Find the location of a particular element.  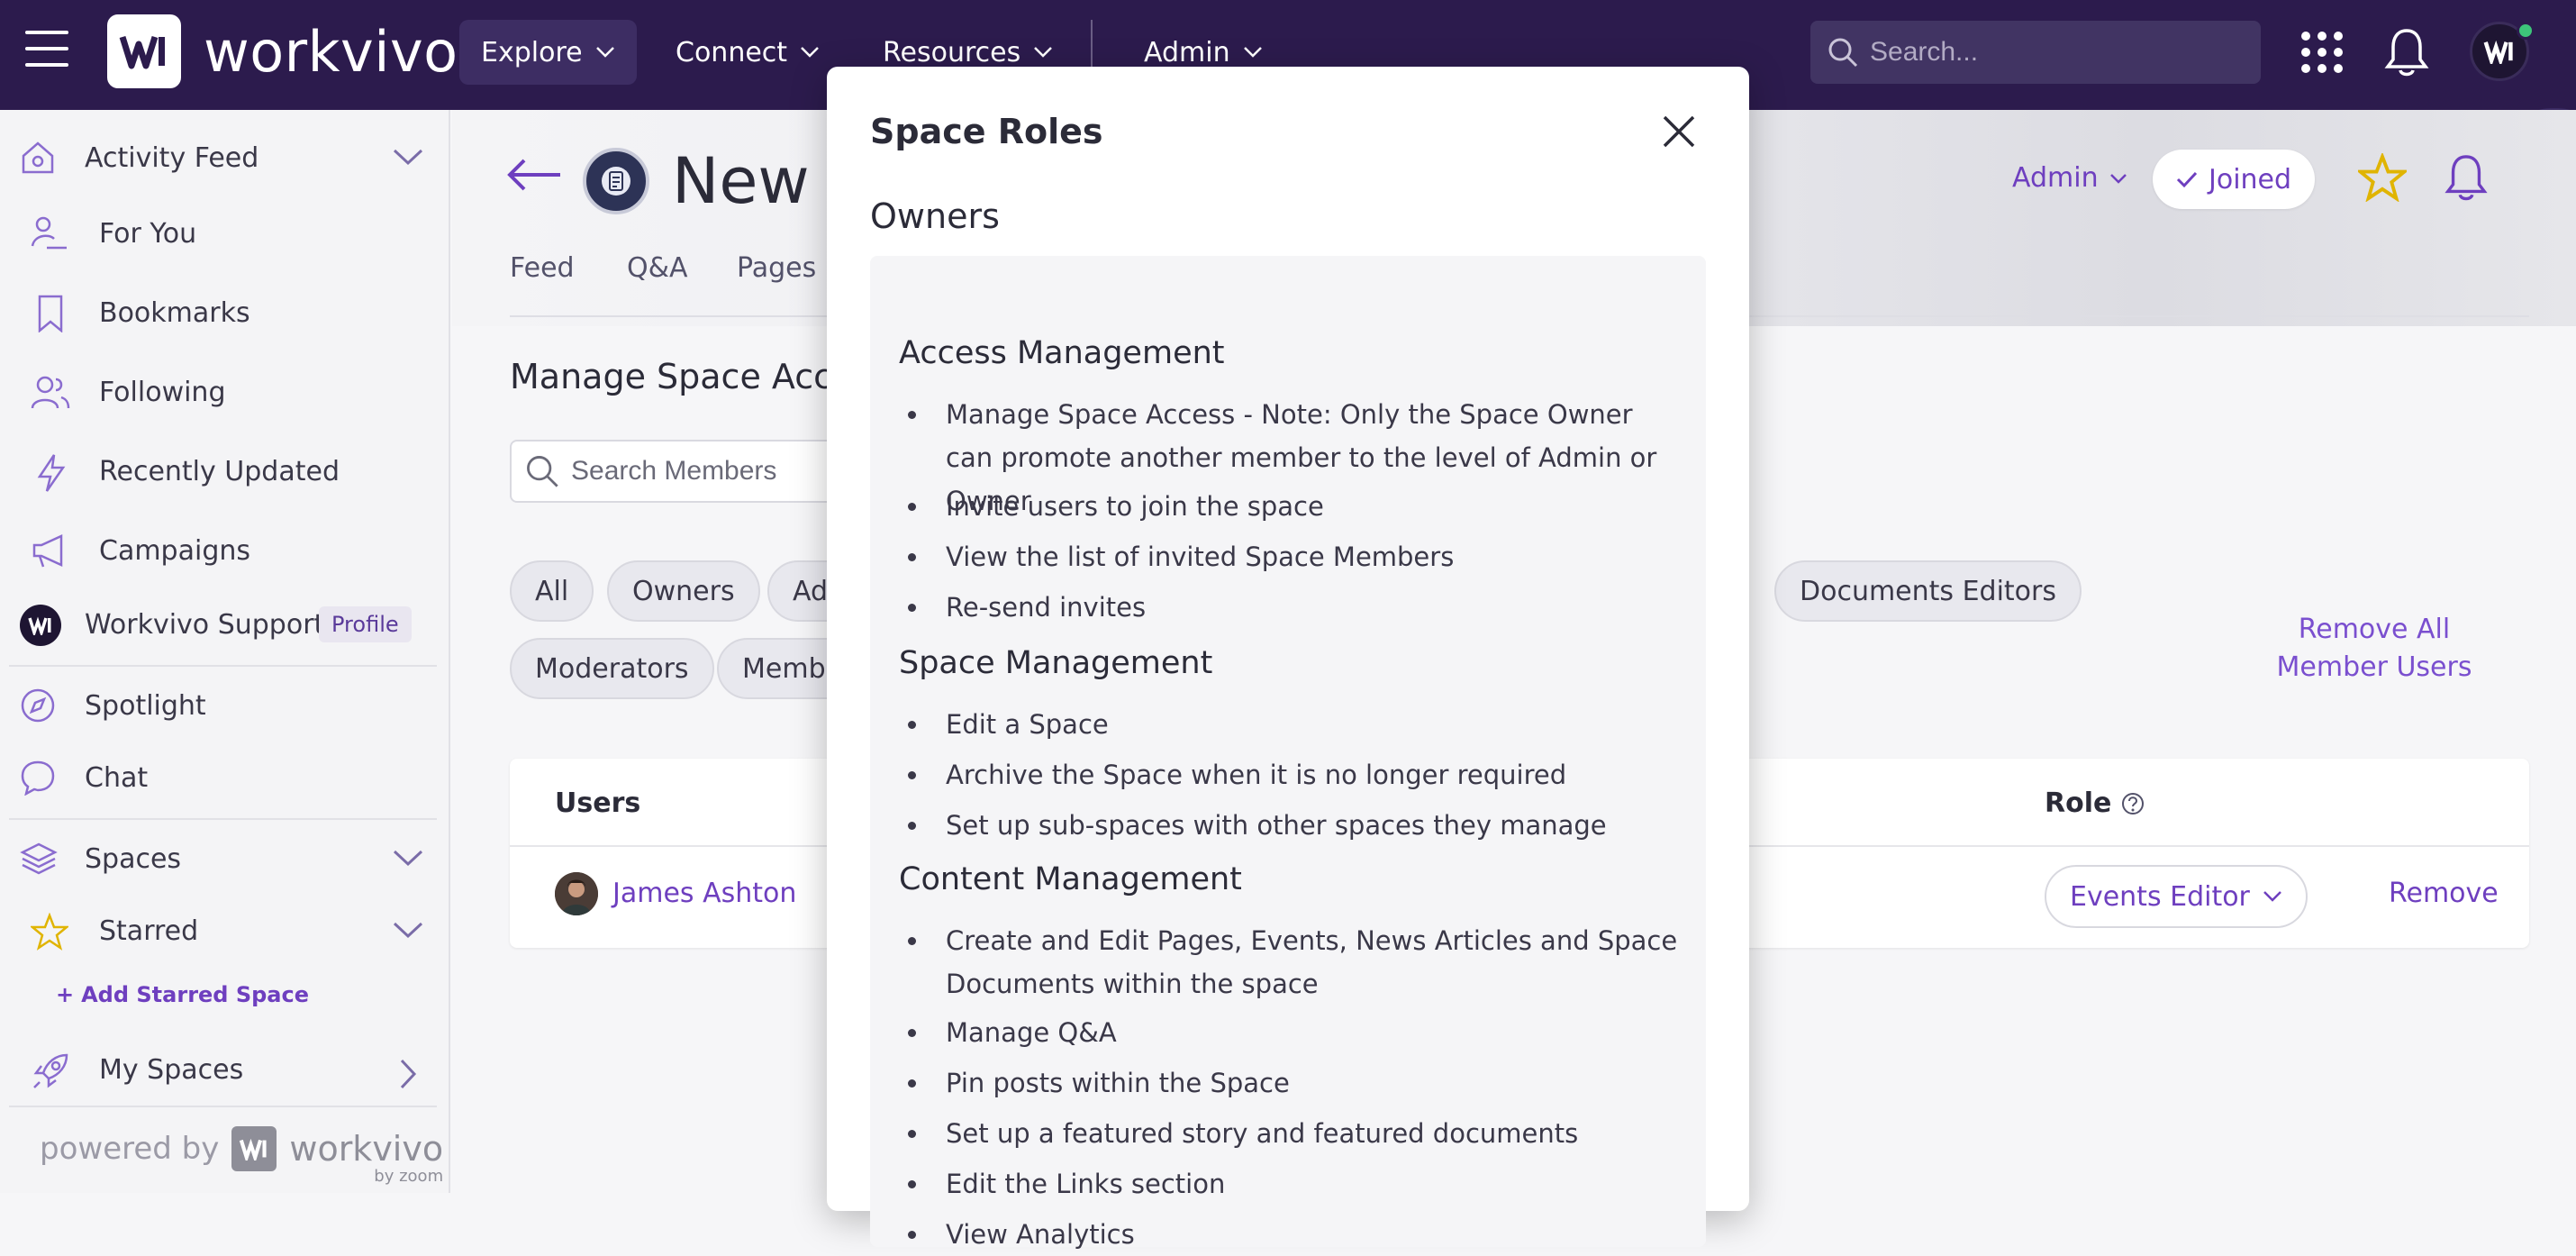

nav-explore: Explore is located at coordinates (548, 52).